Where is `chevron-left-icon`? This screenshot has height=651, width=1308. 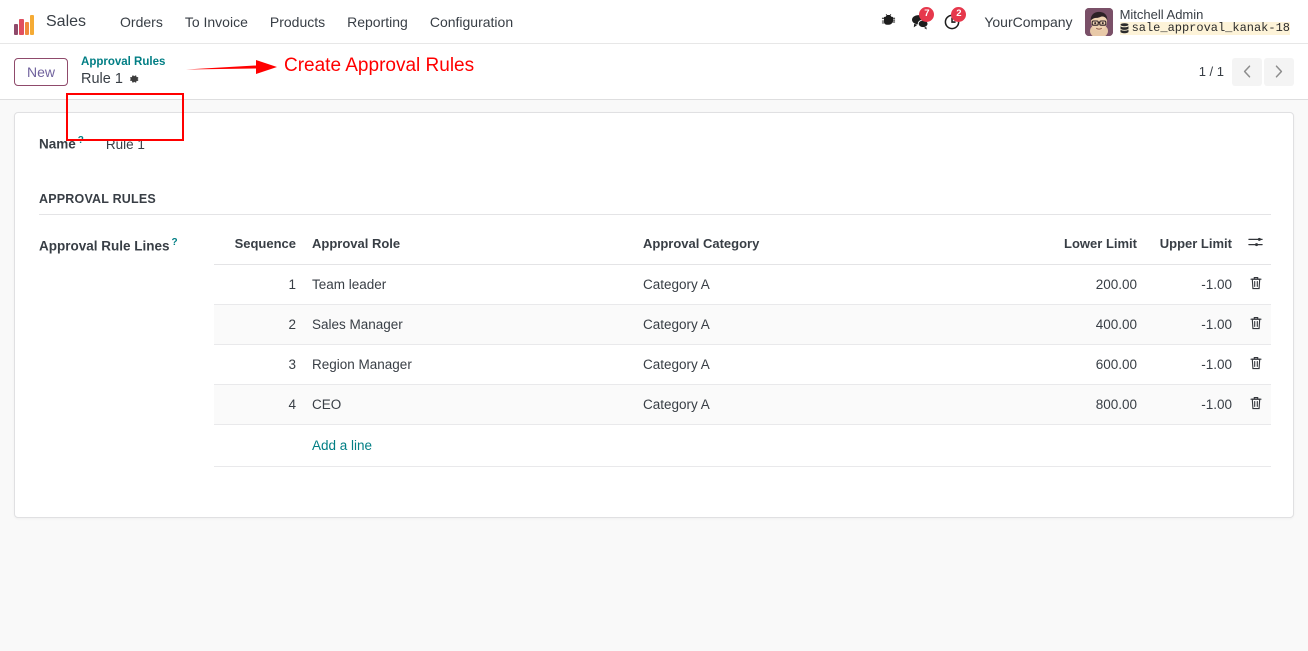 chevron-left-icon is located at coordinates (1247, 71).